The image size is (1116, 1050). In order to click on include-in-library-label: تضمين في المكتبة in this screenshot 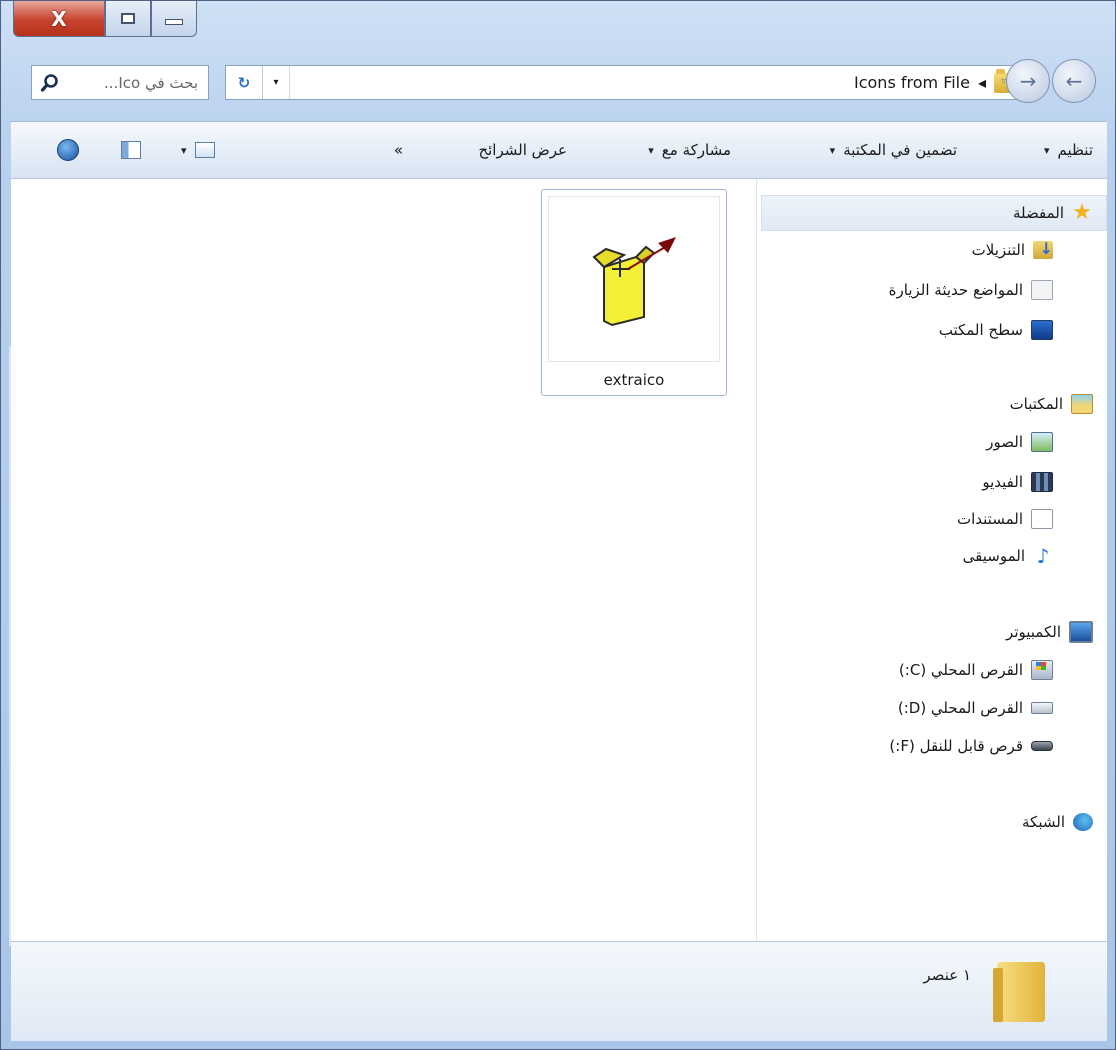, I will do `click(900, 150)`.